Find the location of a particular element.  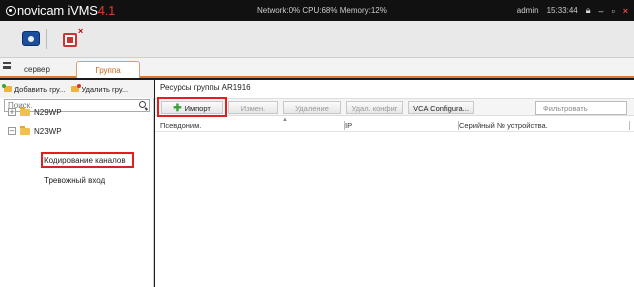

tree-node-n23wp: − N23WP is located at coordinates (35, 131).